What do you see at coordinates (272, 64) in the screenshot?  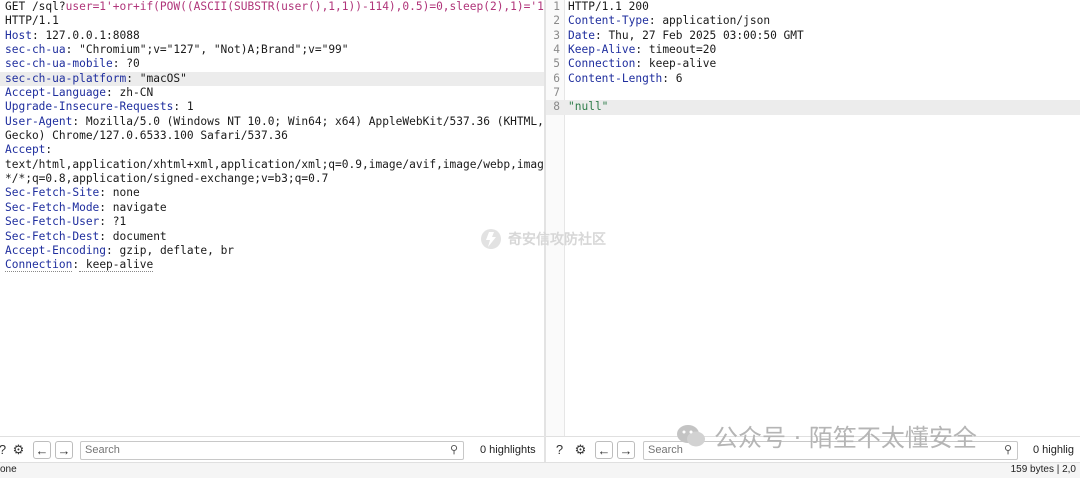 I see `request-line: sec-ch-ua-mobile: ?0` at bounding box center [272, 64].